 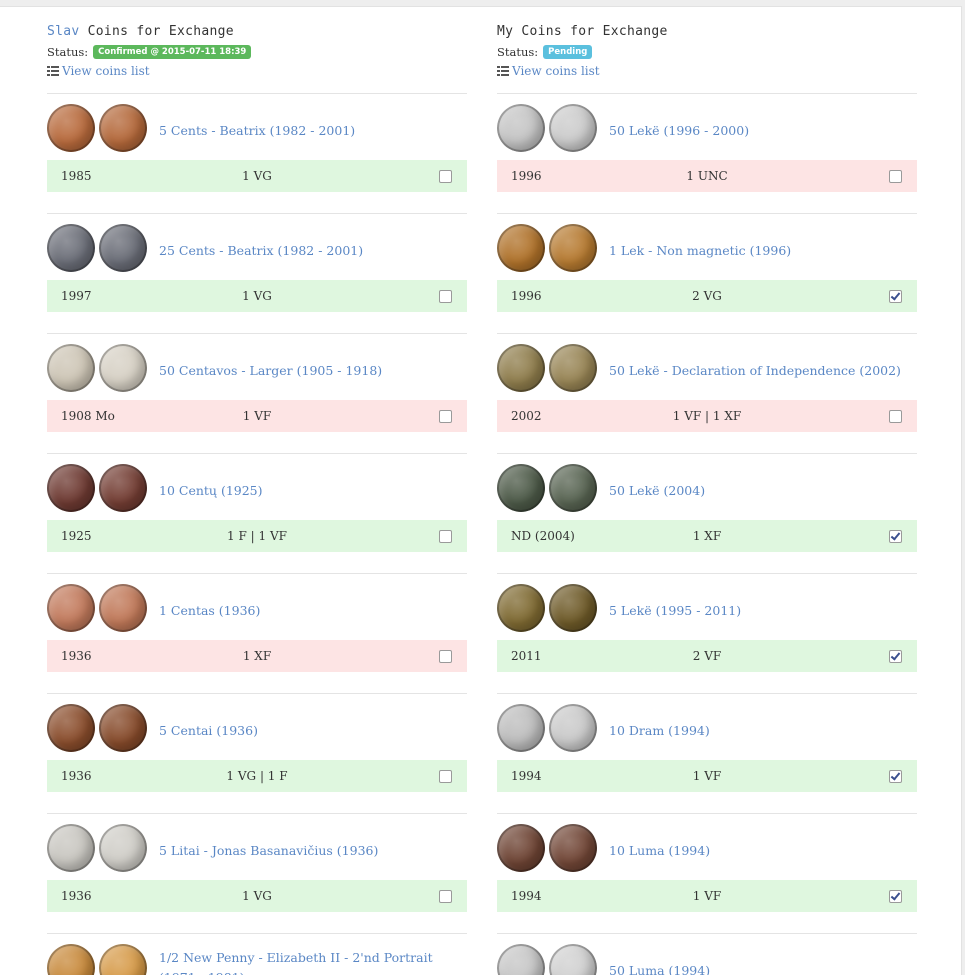 What do you see at coordinates (63, 31) in the screenshot?
I see `partner-name-link: Slav` at bounding box center [63, 31].